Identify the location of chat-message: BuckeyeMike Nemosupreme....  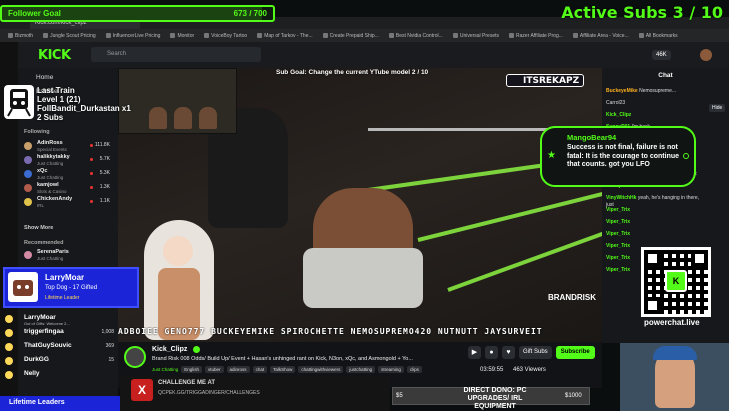
(656, 91).